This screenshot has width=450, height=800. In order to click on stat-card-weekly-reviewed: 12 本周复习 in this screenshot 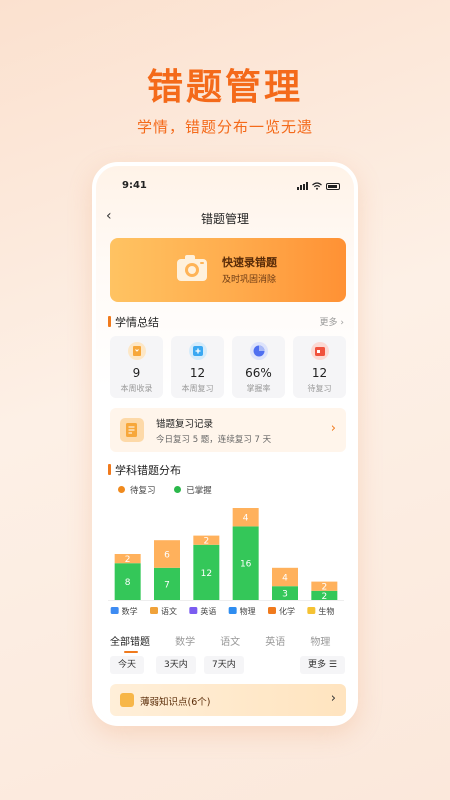, I will do `click(197, 367)`.